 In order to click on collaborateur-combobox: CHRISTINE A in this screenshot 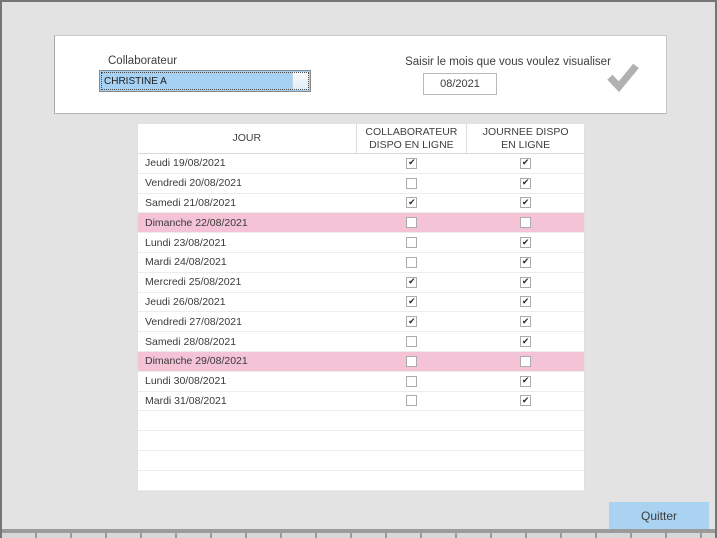, I will do `click(205, 81)`.